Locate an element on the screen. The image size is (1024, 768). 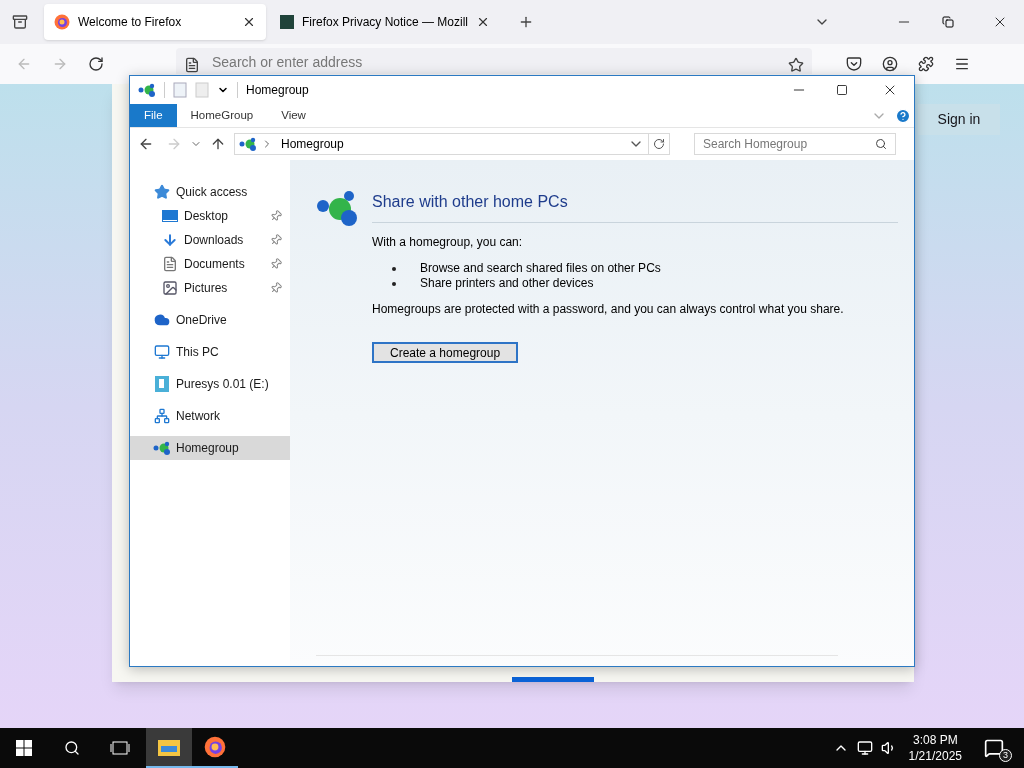
back-icon is located at coordinates (146, 144).